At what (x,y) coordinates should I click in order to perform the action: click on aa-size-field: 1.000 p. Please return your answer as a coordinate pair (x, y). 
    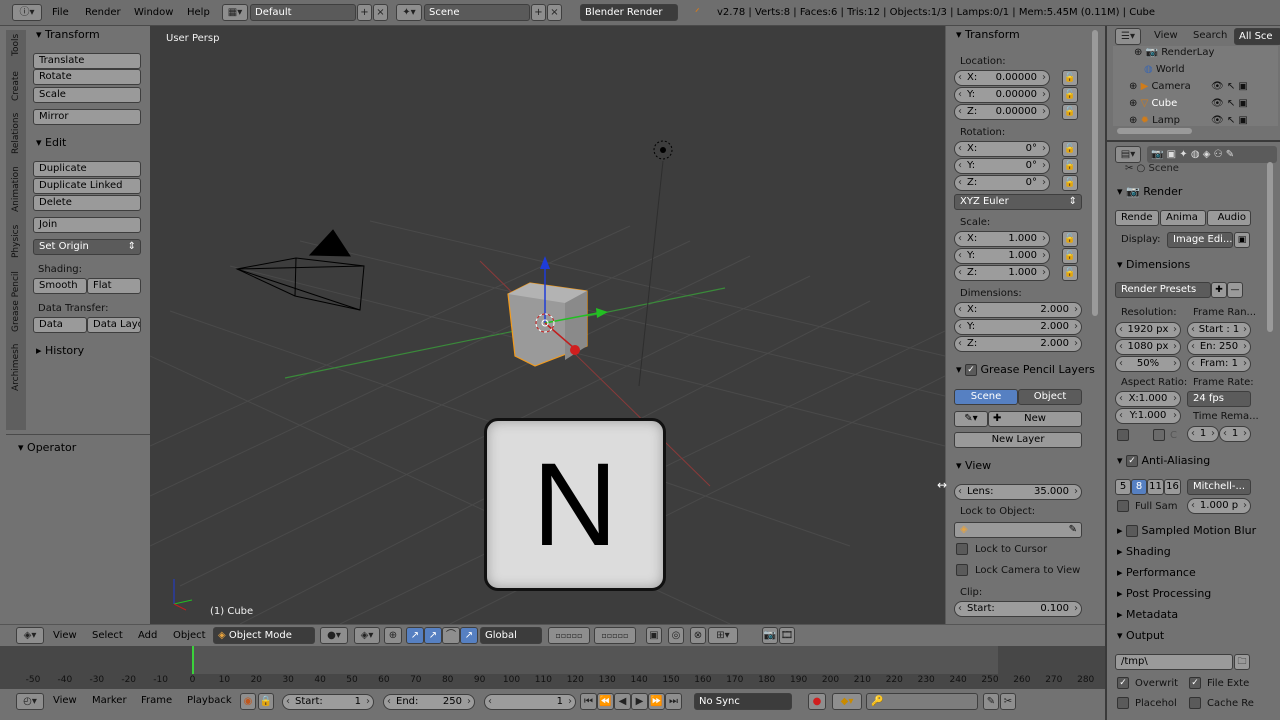
    Looking at the image, I should click on (1219, 506).